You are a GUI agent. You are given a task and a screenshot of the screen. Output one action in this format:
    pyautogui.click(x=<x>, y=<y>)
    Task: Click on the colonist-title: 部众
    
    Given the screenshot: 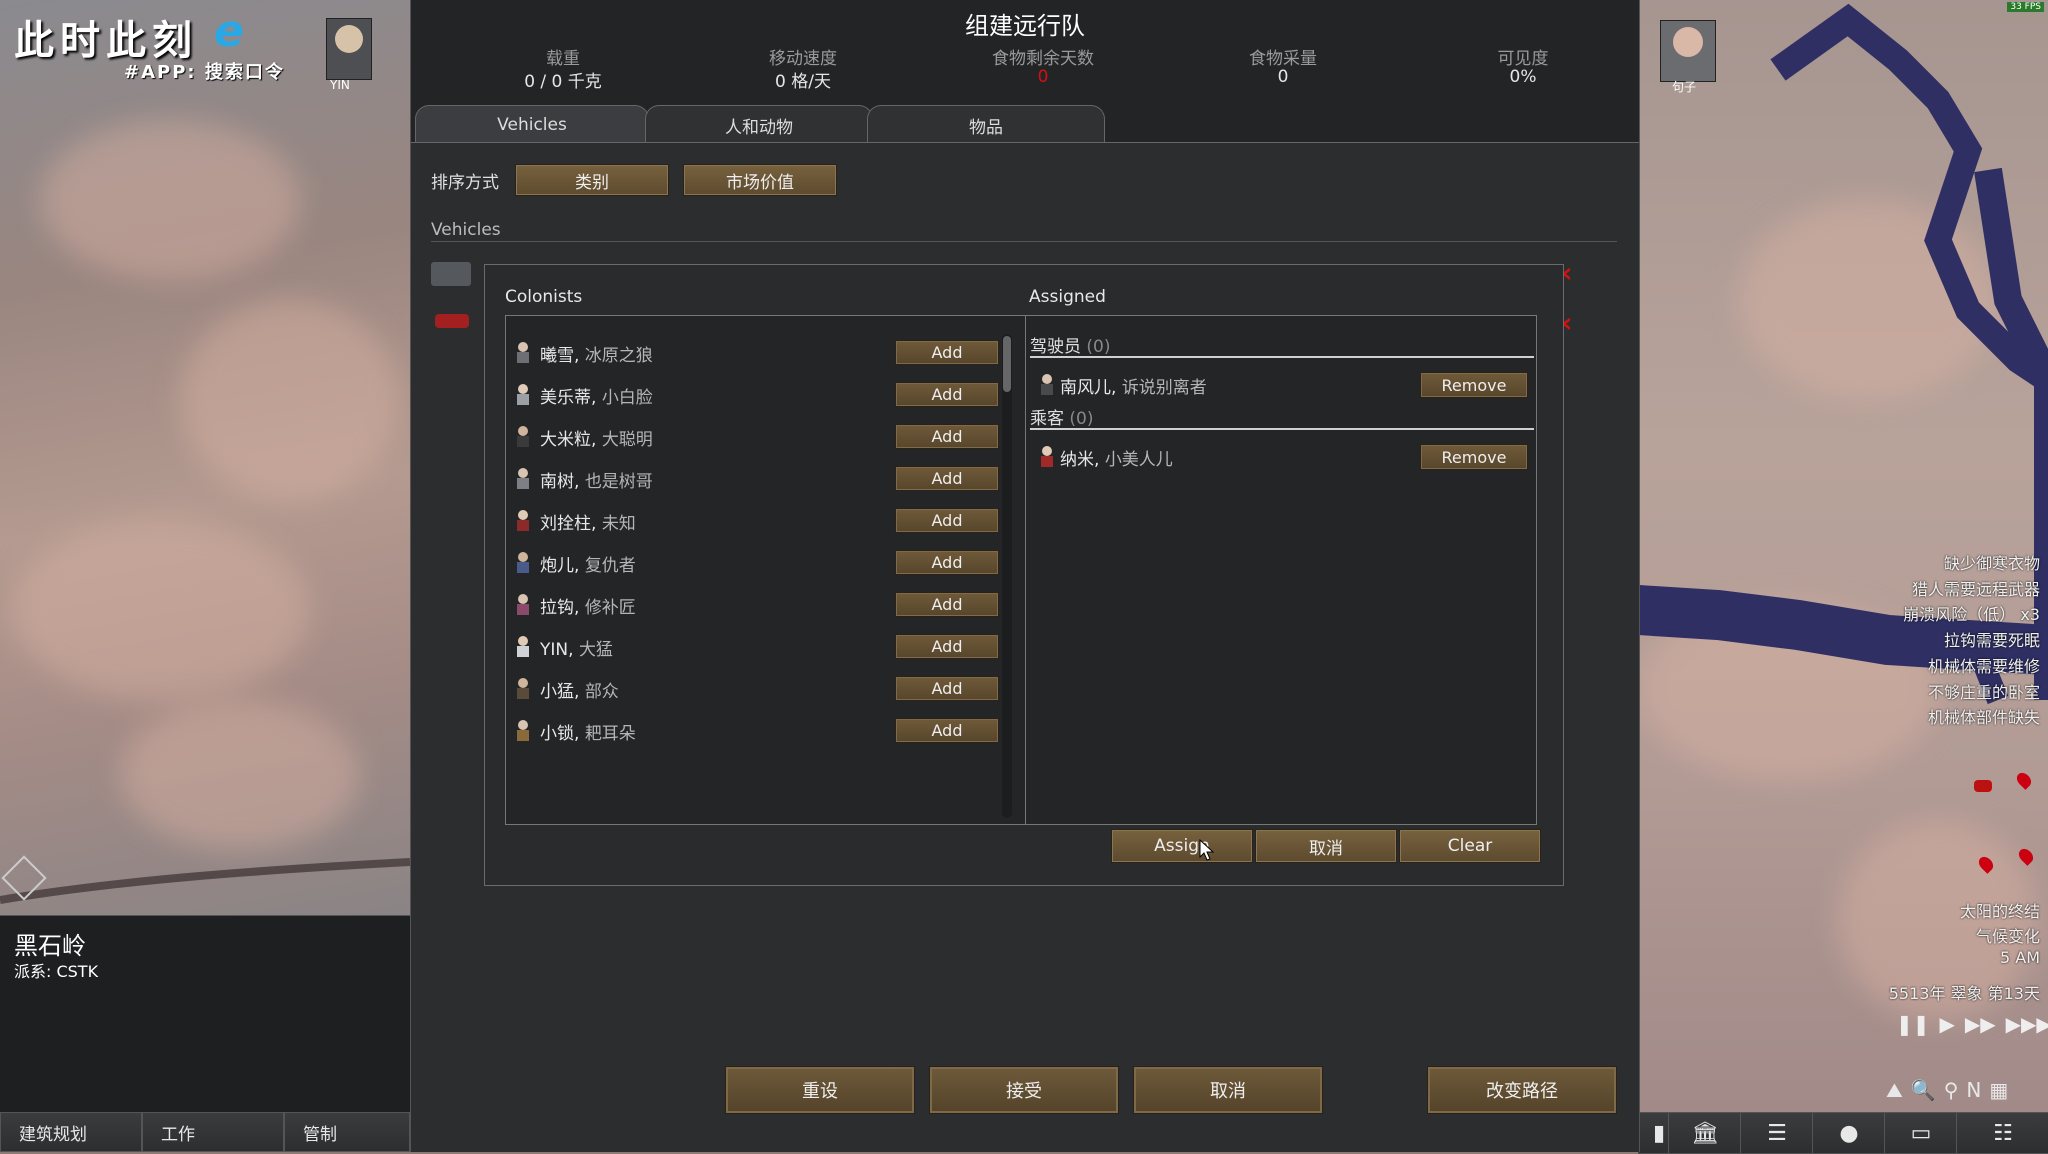 What is the action you would take?
    pyautogui.click(x=601, y=692)
    